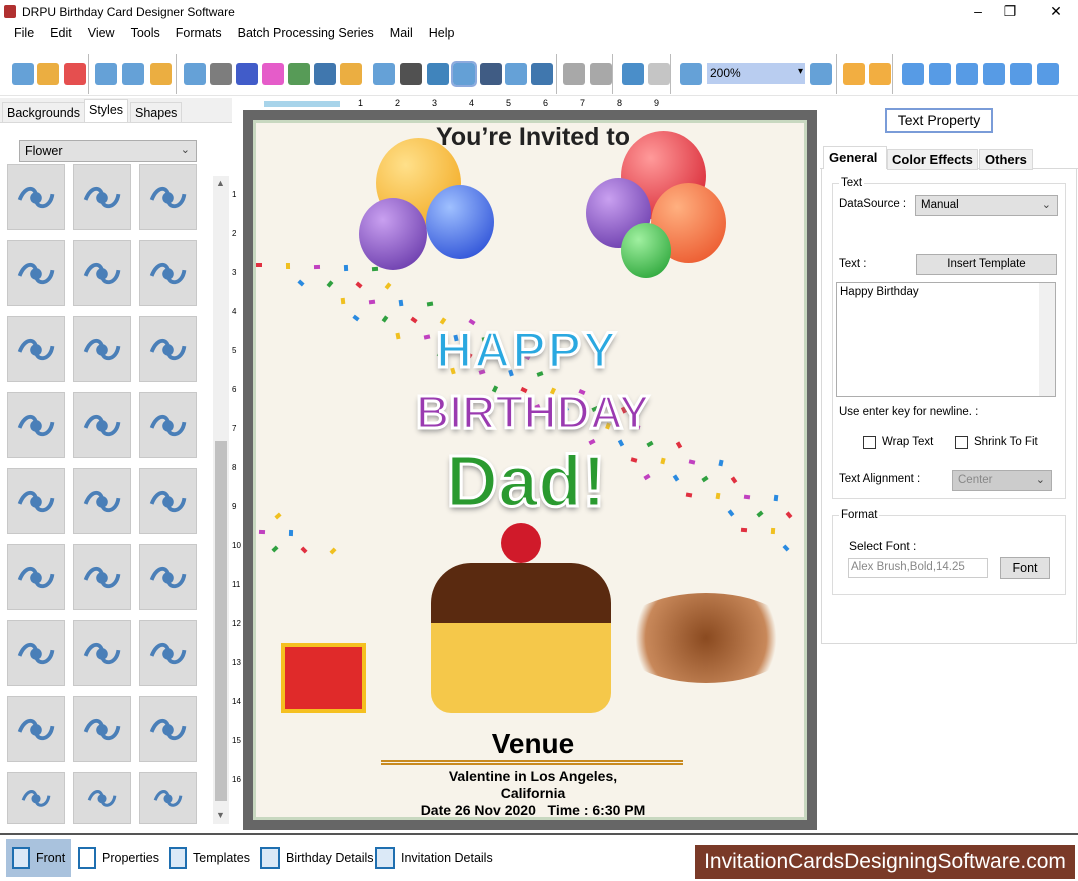 This screenshot has height=881, width=1078. Describe the element at coordinates (986, 205) in the screenshot. I see `datasource-dropdown: Manual ⌄` at that location.